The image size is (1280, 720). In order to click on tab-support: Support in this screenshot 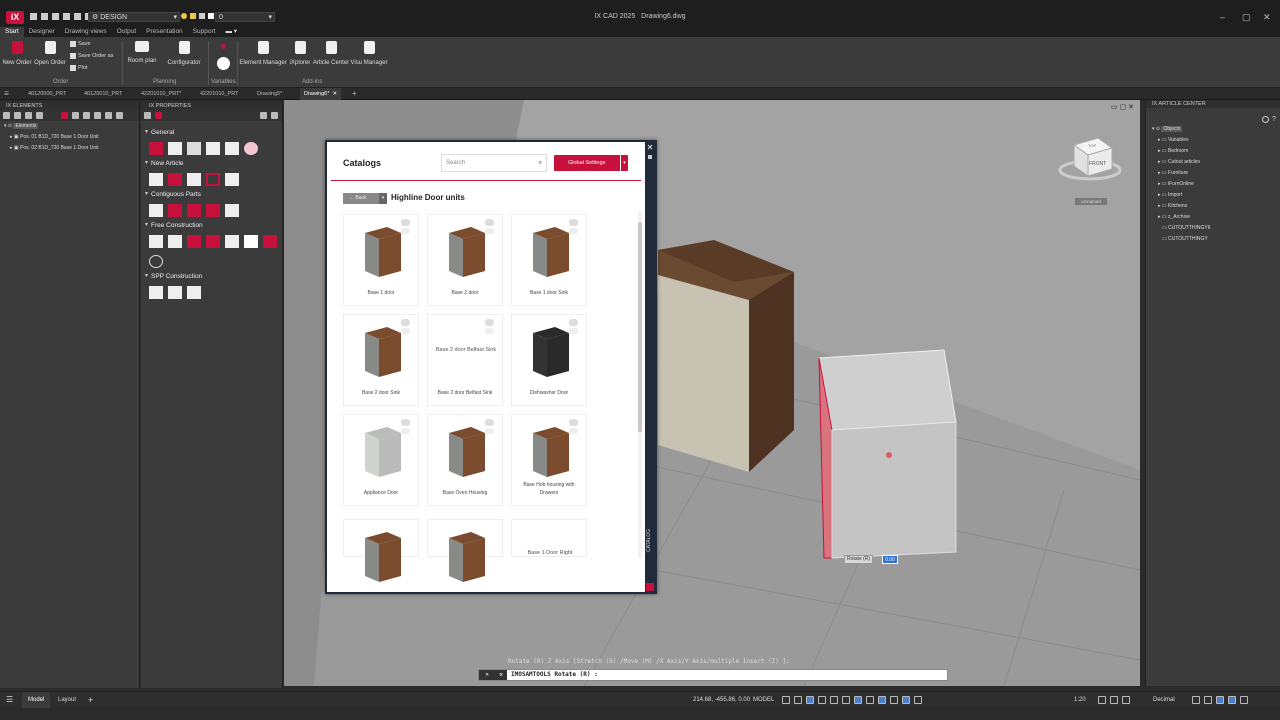, I will do `click(204, 32)`.